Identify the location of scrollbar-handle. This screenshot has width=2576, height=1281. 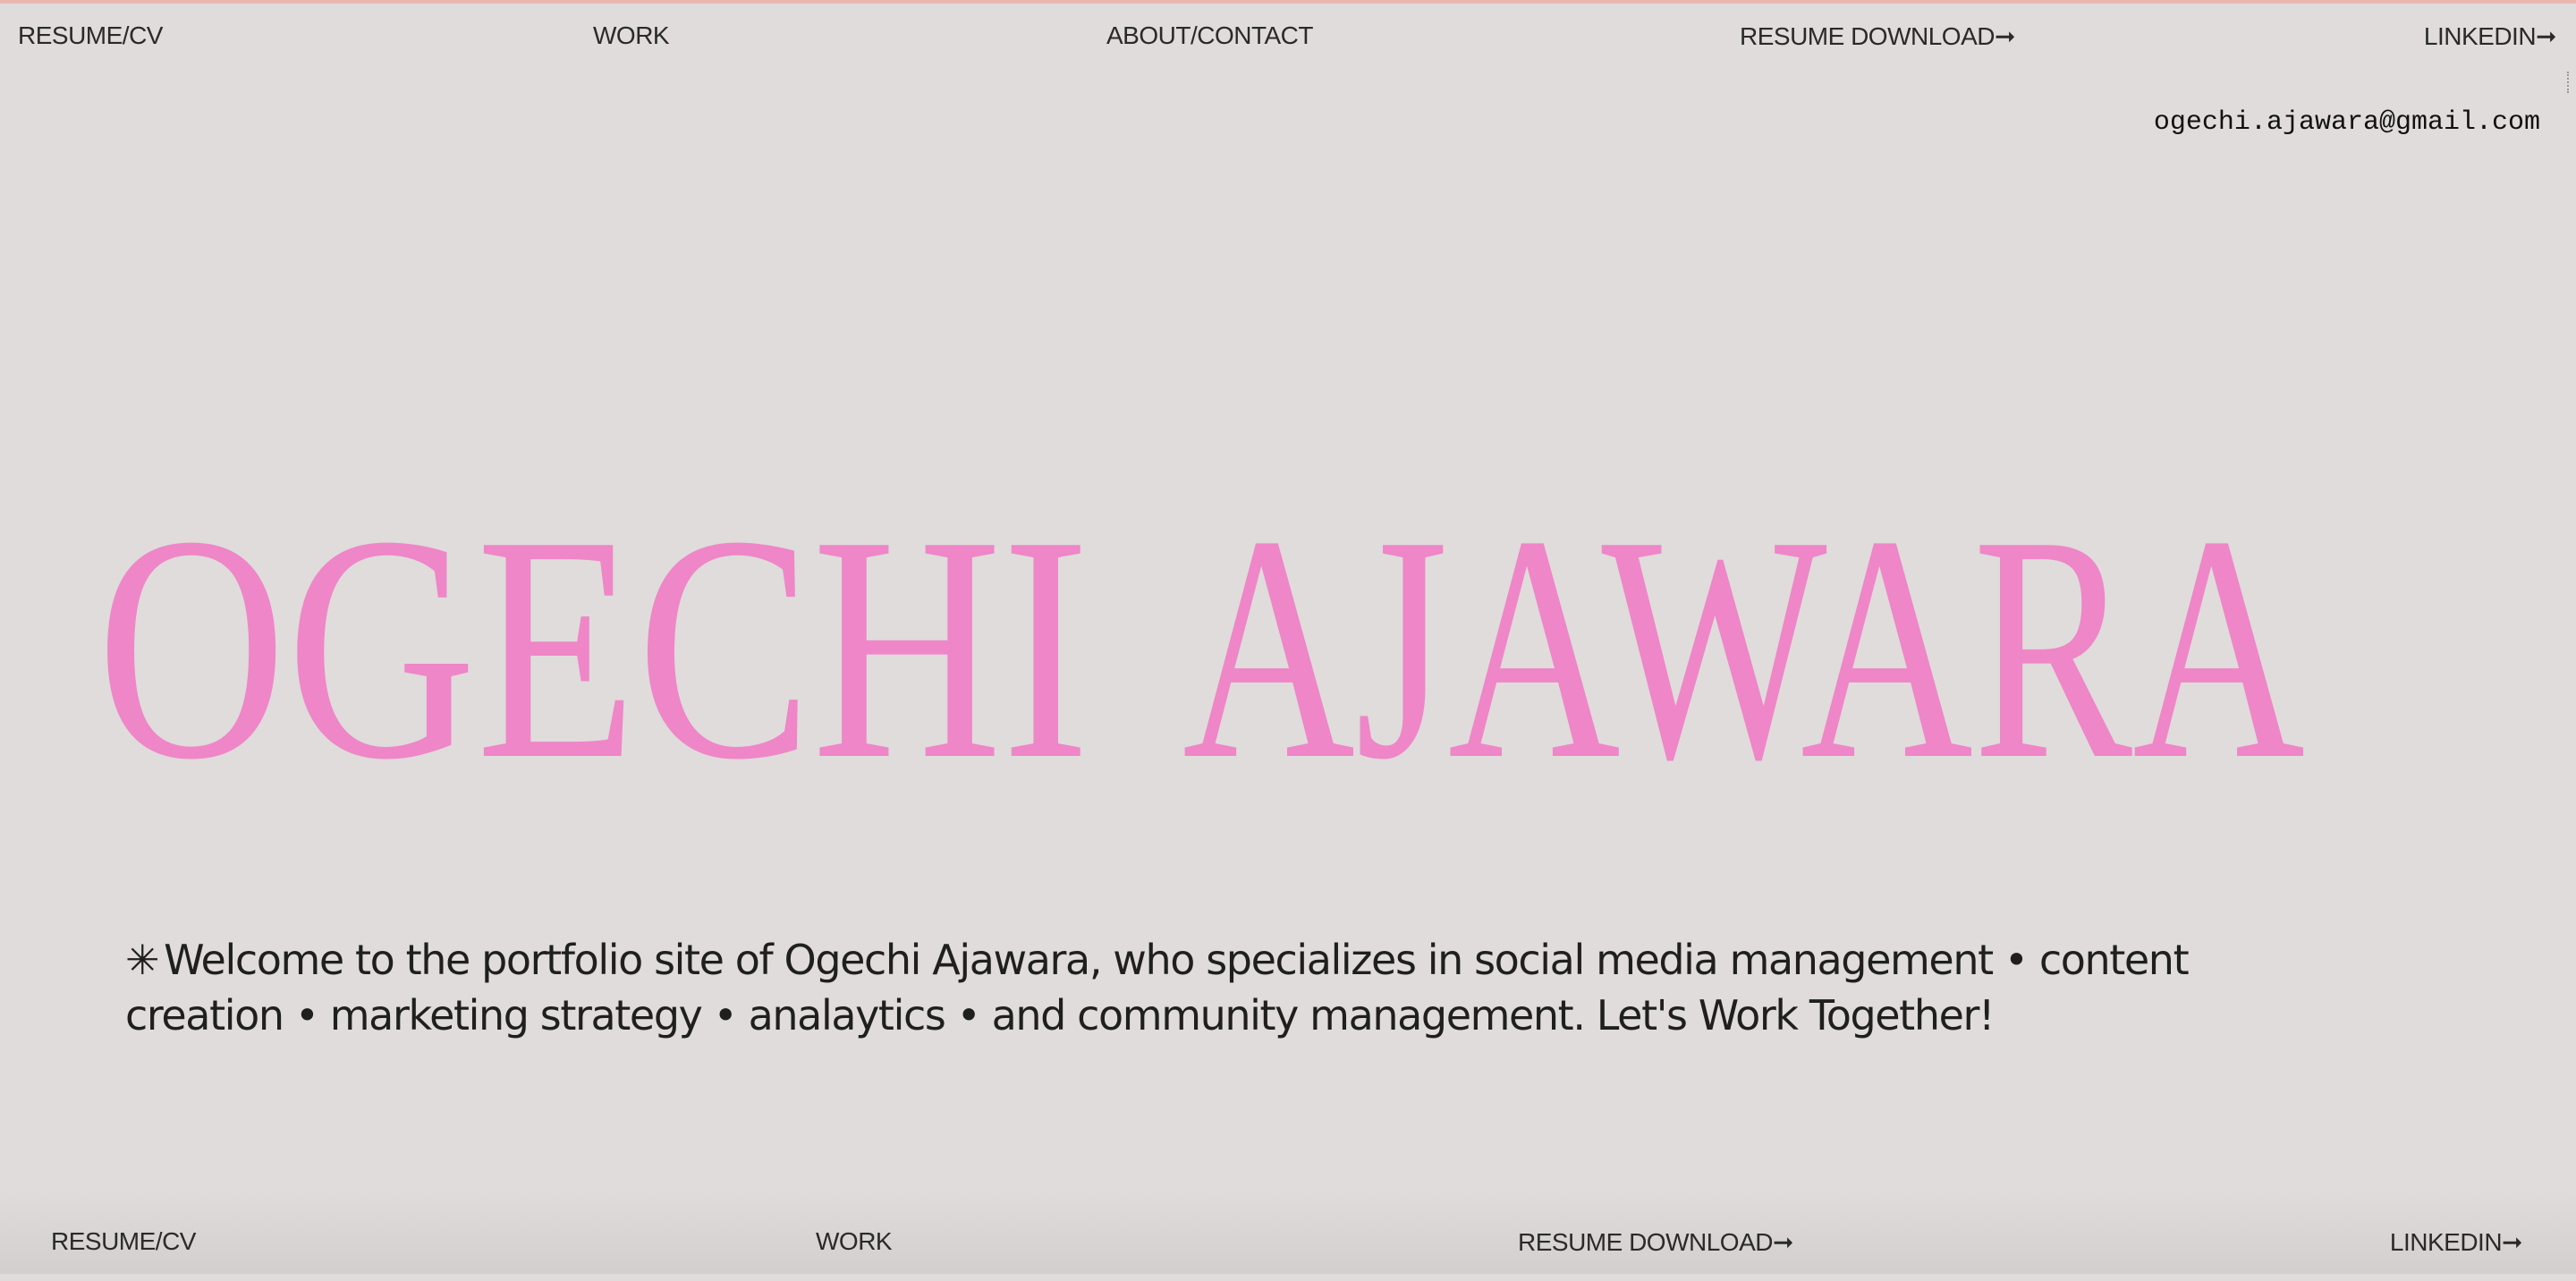
(2570, 82).